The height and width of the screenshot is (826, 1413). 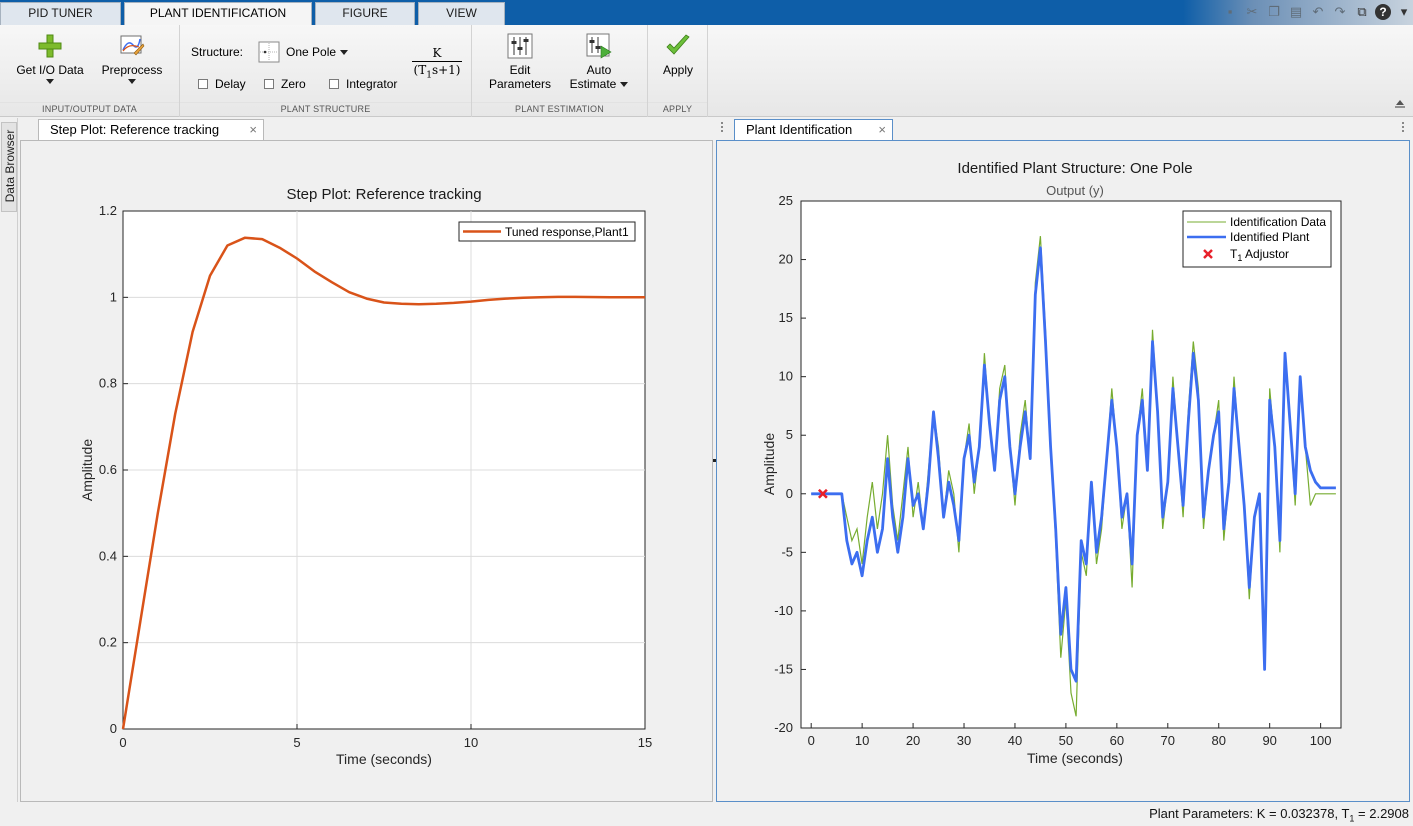 I want to click on auto-estimate-button: Auto Estimate, so click(x=599, y=62).